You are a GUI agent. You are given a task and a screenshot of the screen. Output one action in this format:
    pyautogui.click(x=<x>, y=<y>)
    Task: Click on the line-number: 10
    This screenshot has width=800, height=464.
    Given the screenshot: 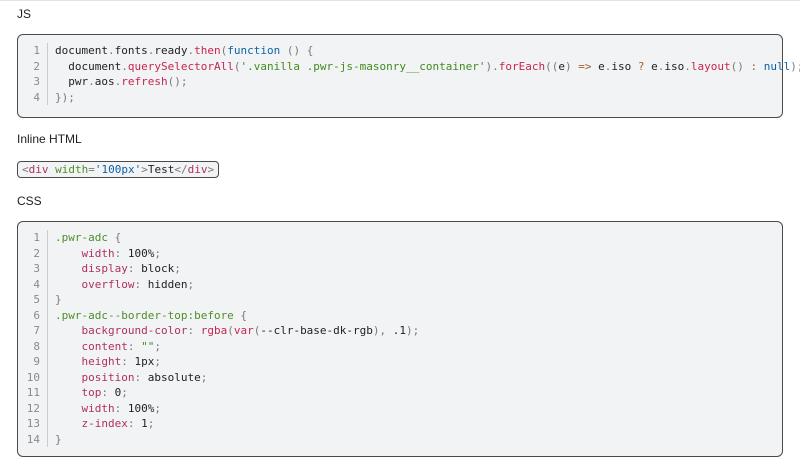 What is the action you would take?
    pyautogui.click(x=33, y=377)
    